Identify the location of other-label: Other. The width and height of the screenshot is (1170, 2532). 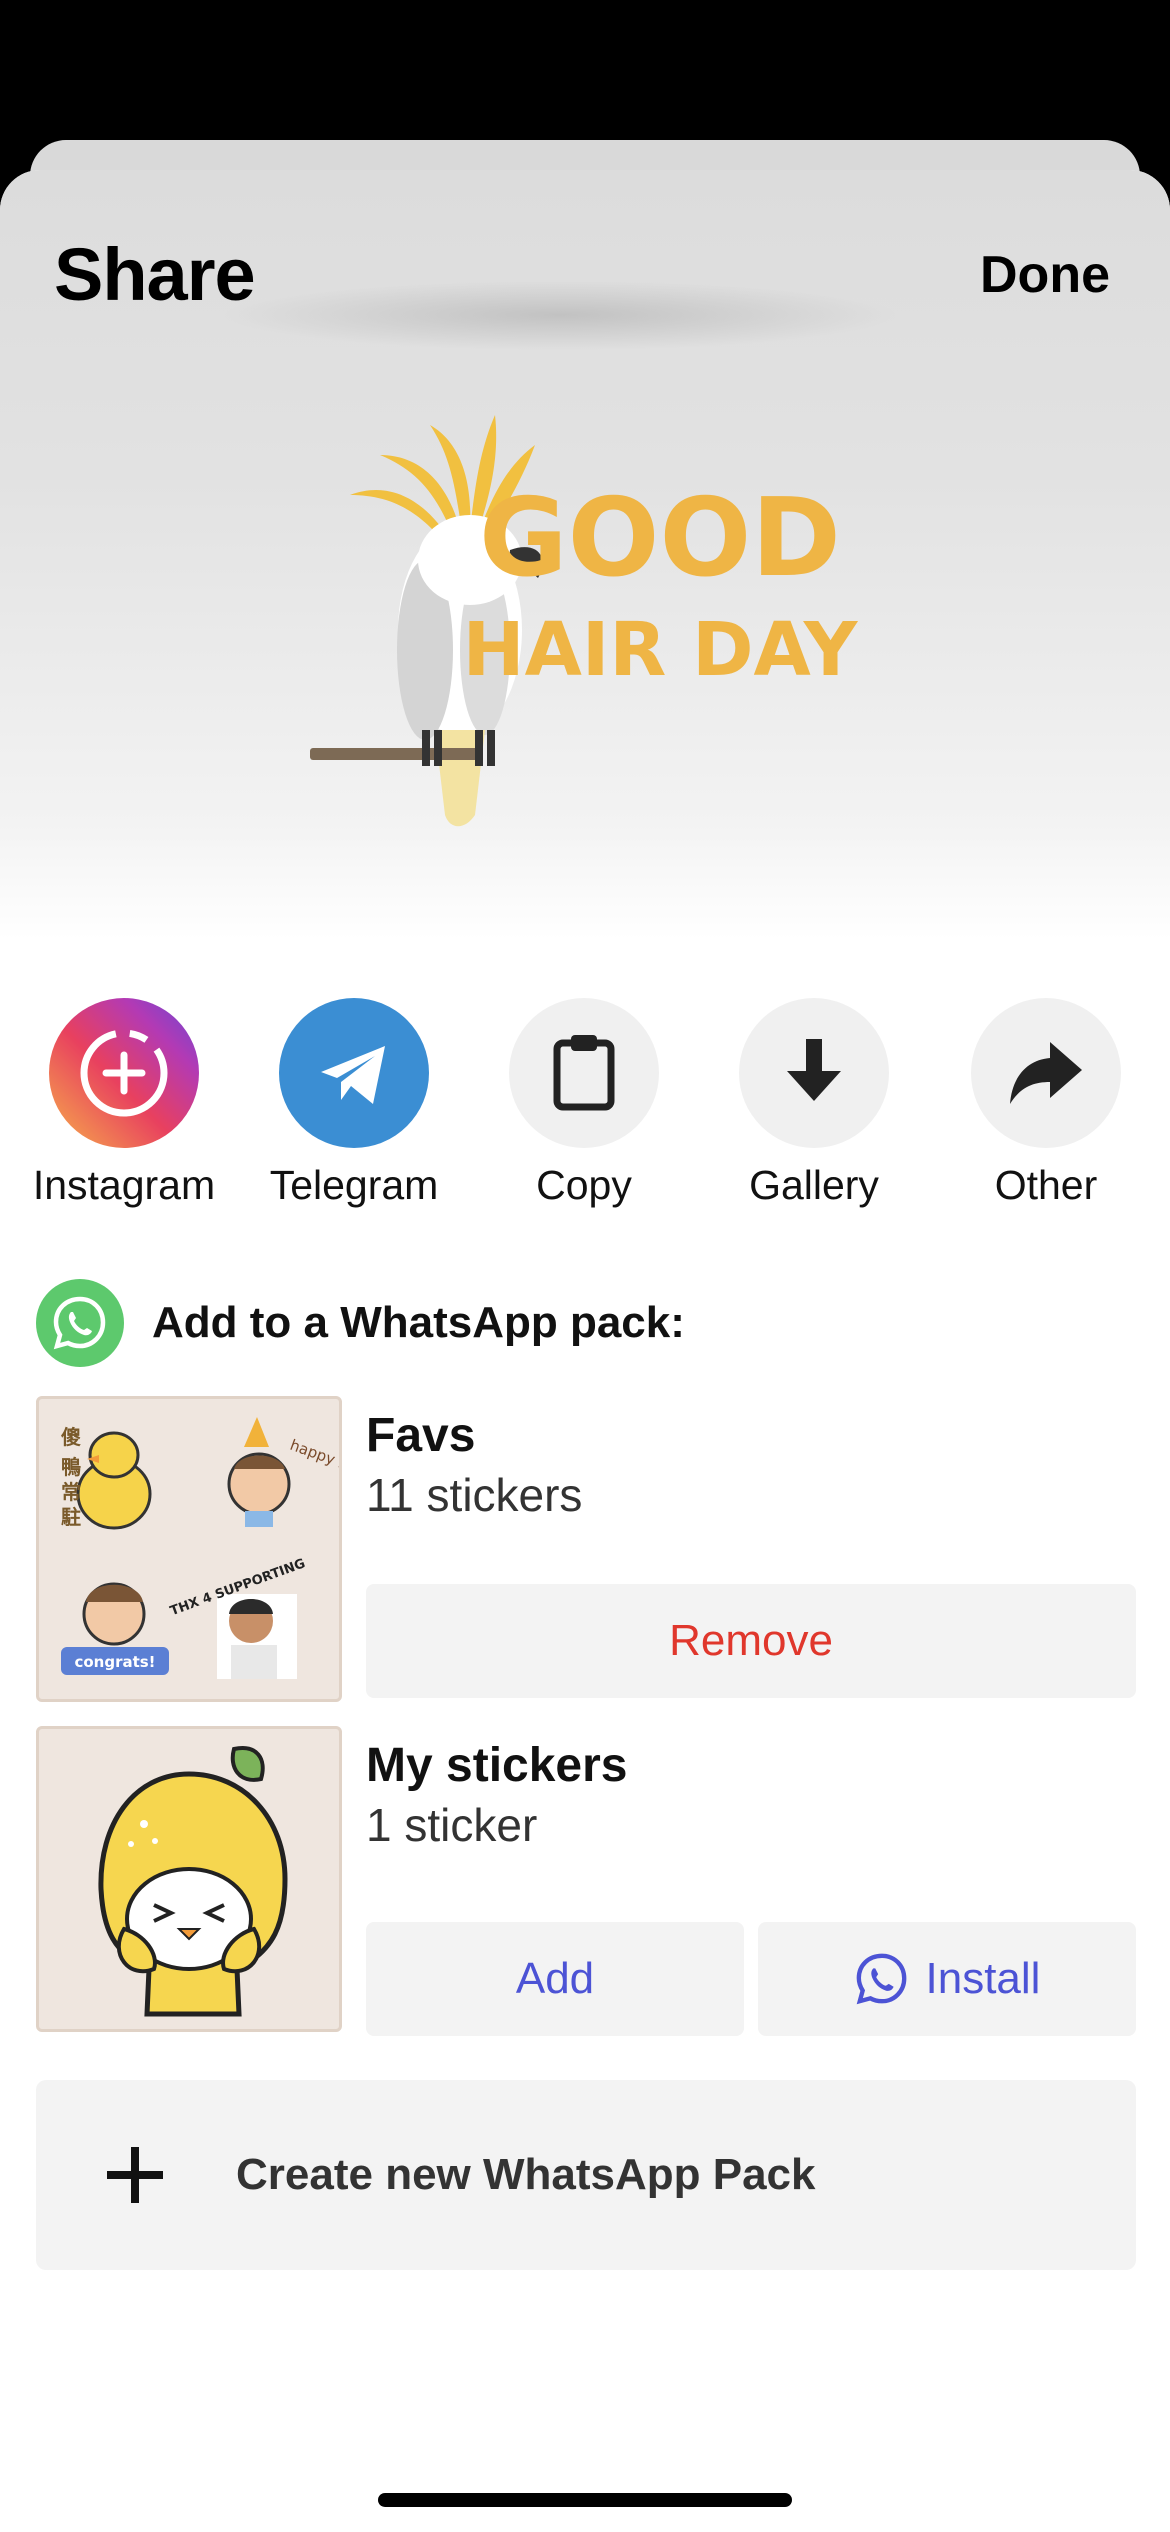
(1046, 1185).